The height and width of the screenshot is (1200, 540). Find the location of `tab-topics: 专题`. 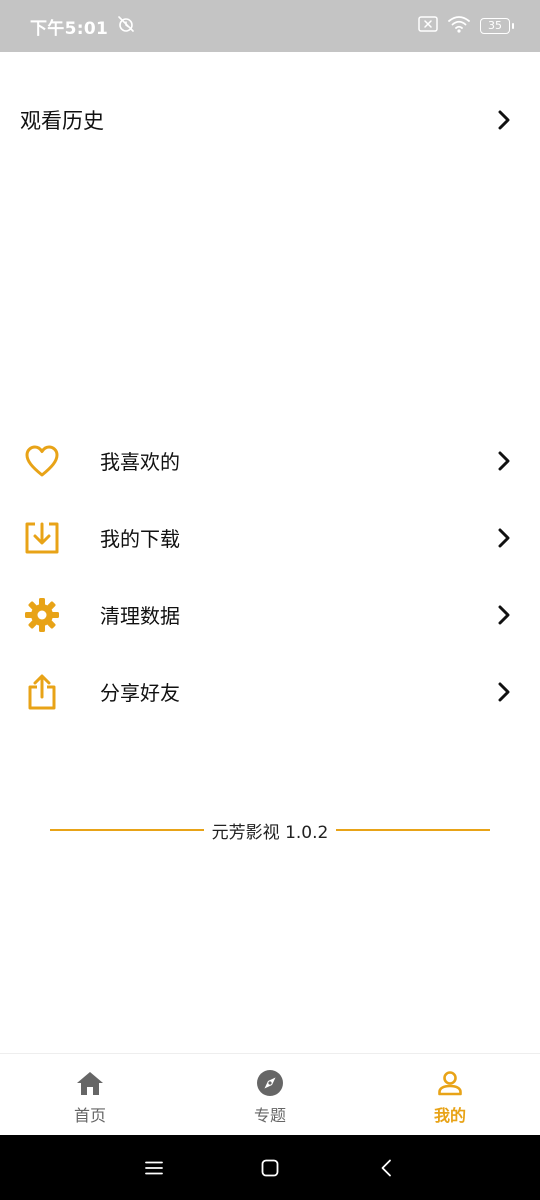

tab-topics: 专题 is located at coordinates (270, 1094).